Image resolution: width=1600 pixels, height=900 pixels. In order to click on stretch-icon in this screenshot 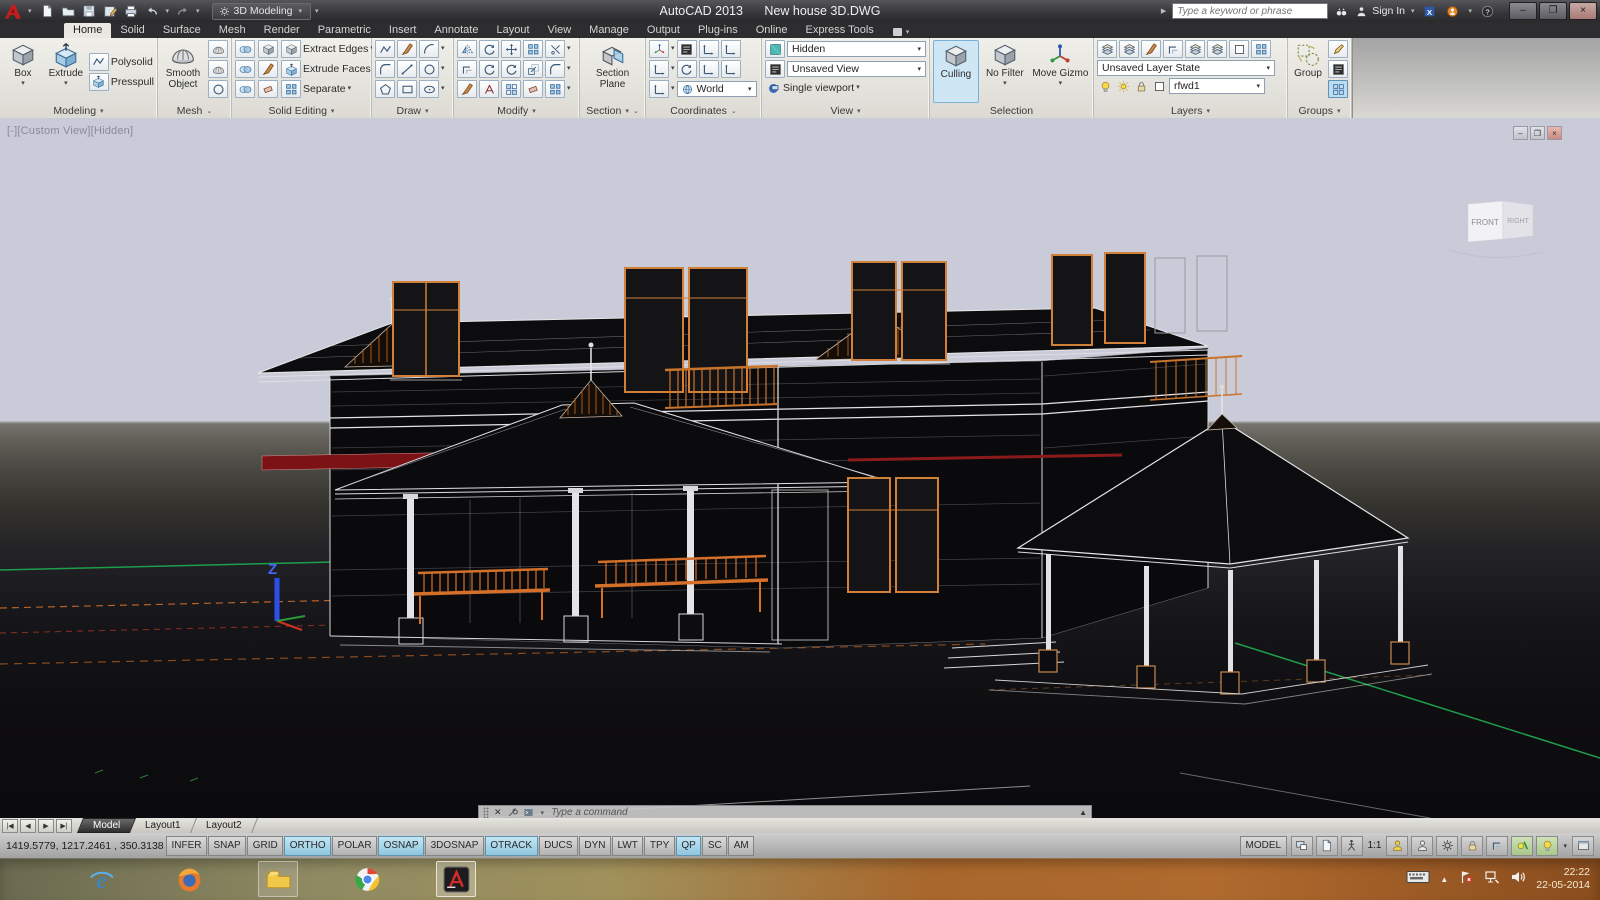, I will do `click(533, 89)`.